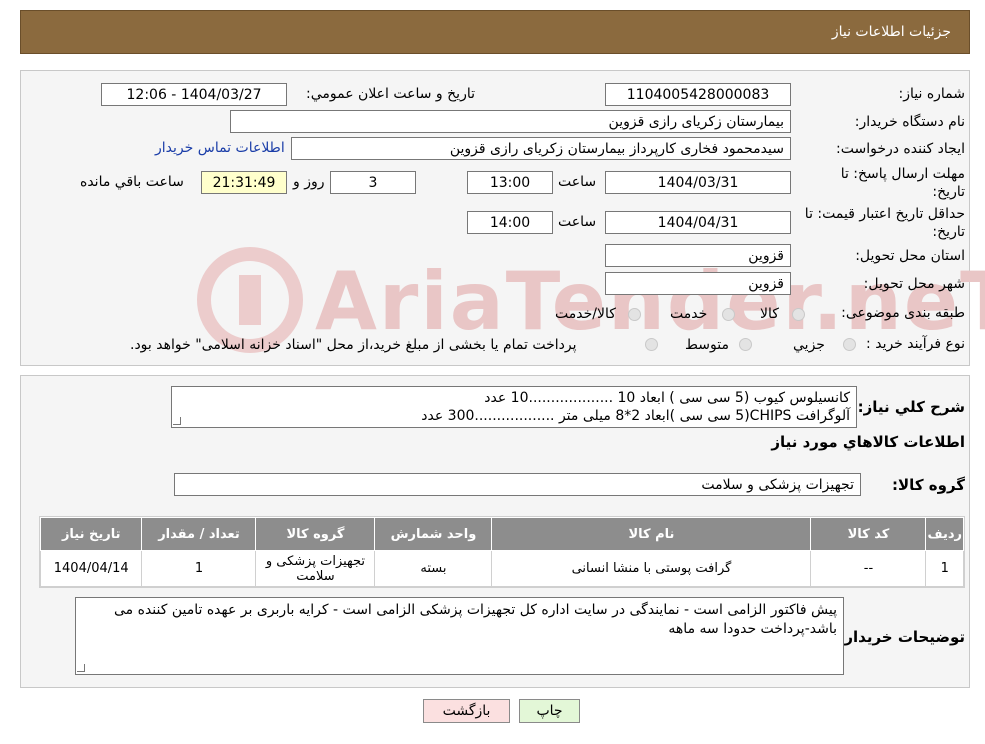 This screenshot has height=744, width=985. What do you see at coordinates (510, 121) in the screenshot?
I see `buyer-org-field: بیمارستان زکریای رازی قزوین` at bounding box center [510, 121].